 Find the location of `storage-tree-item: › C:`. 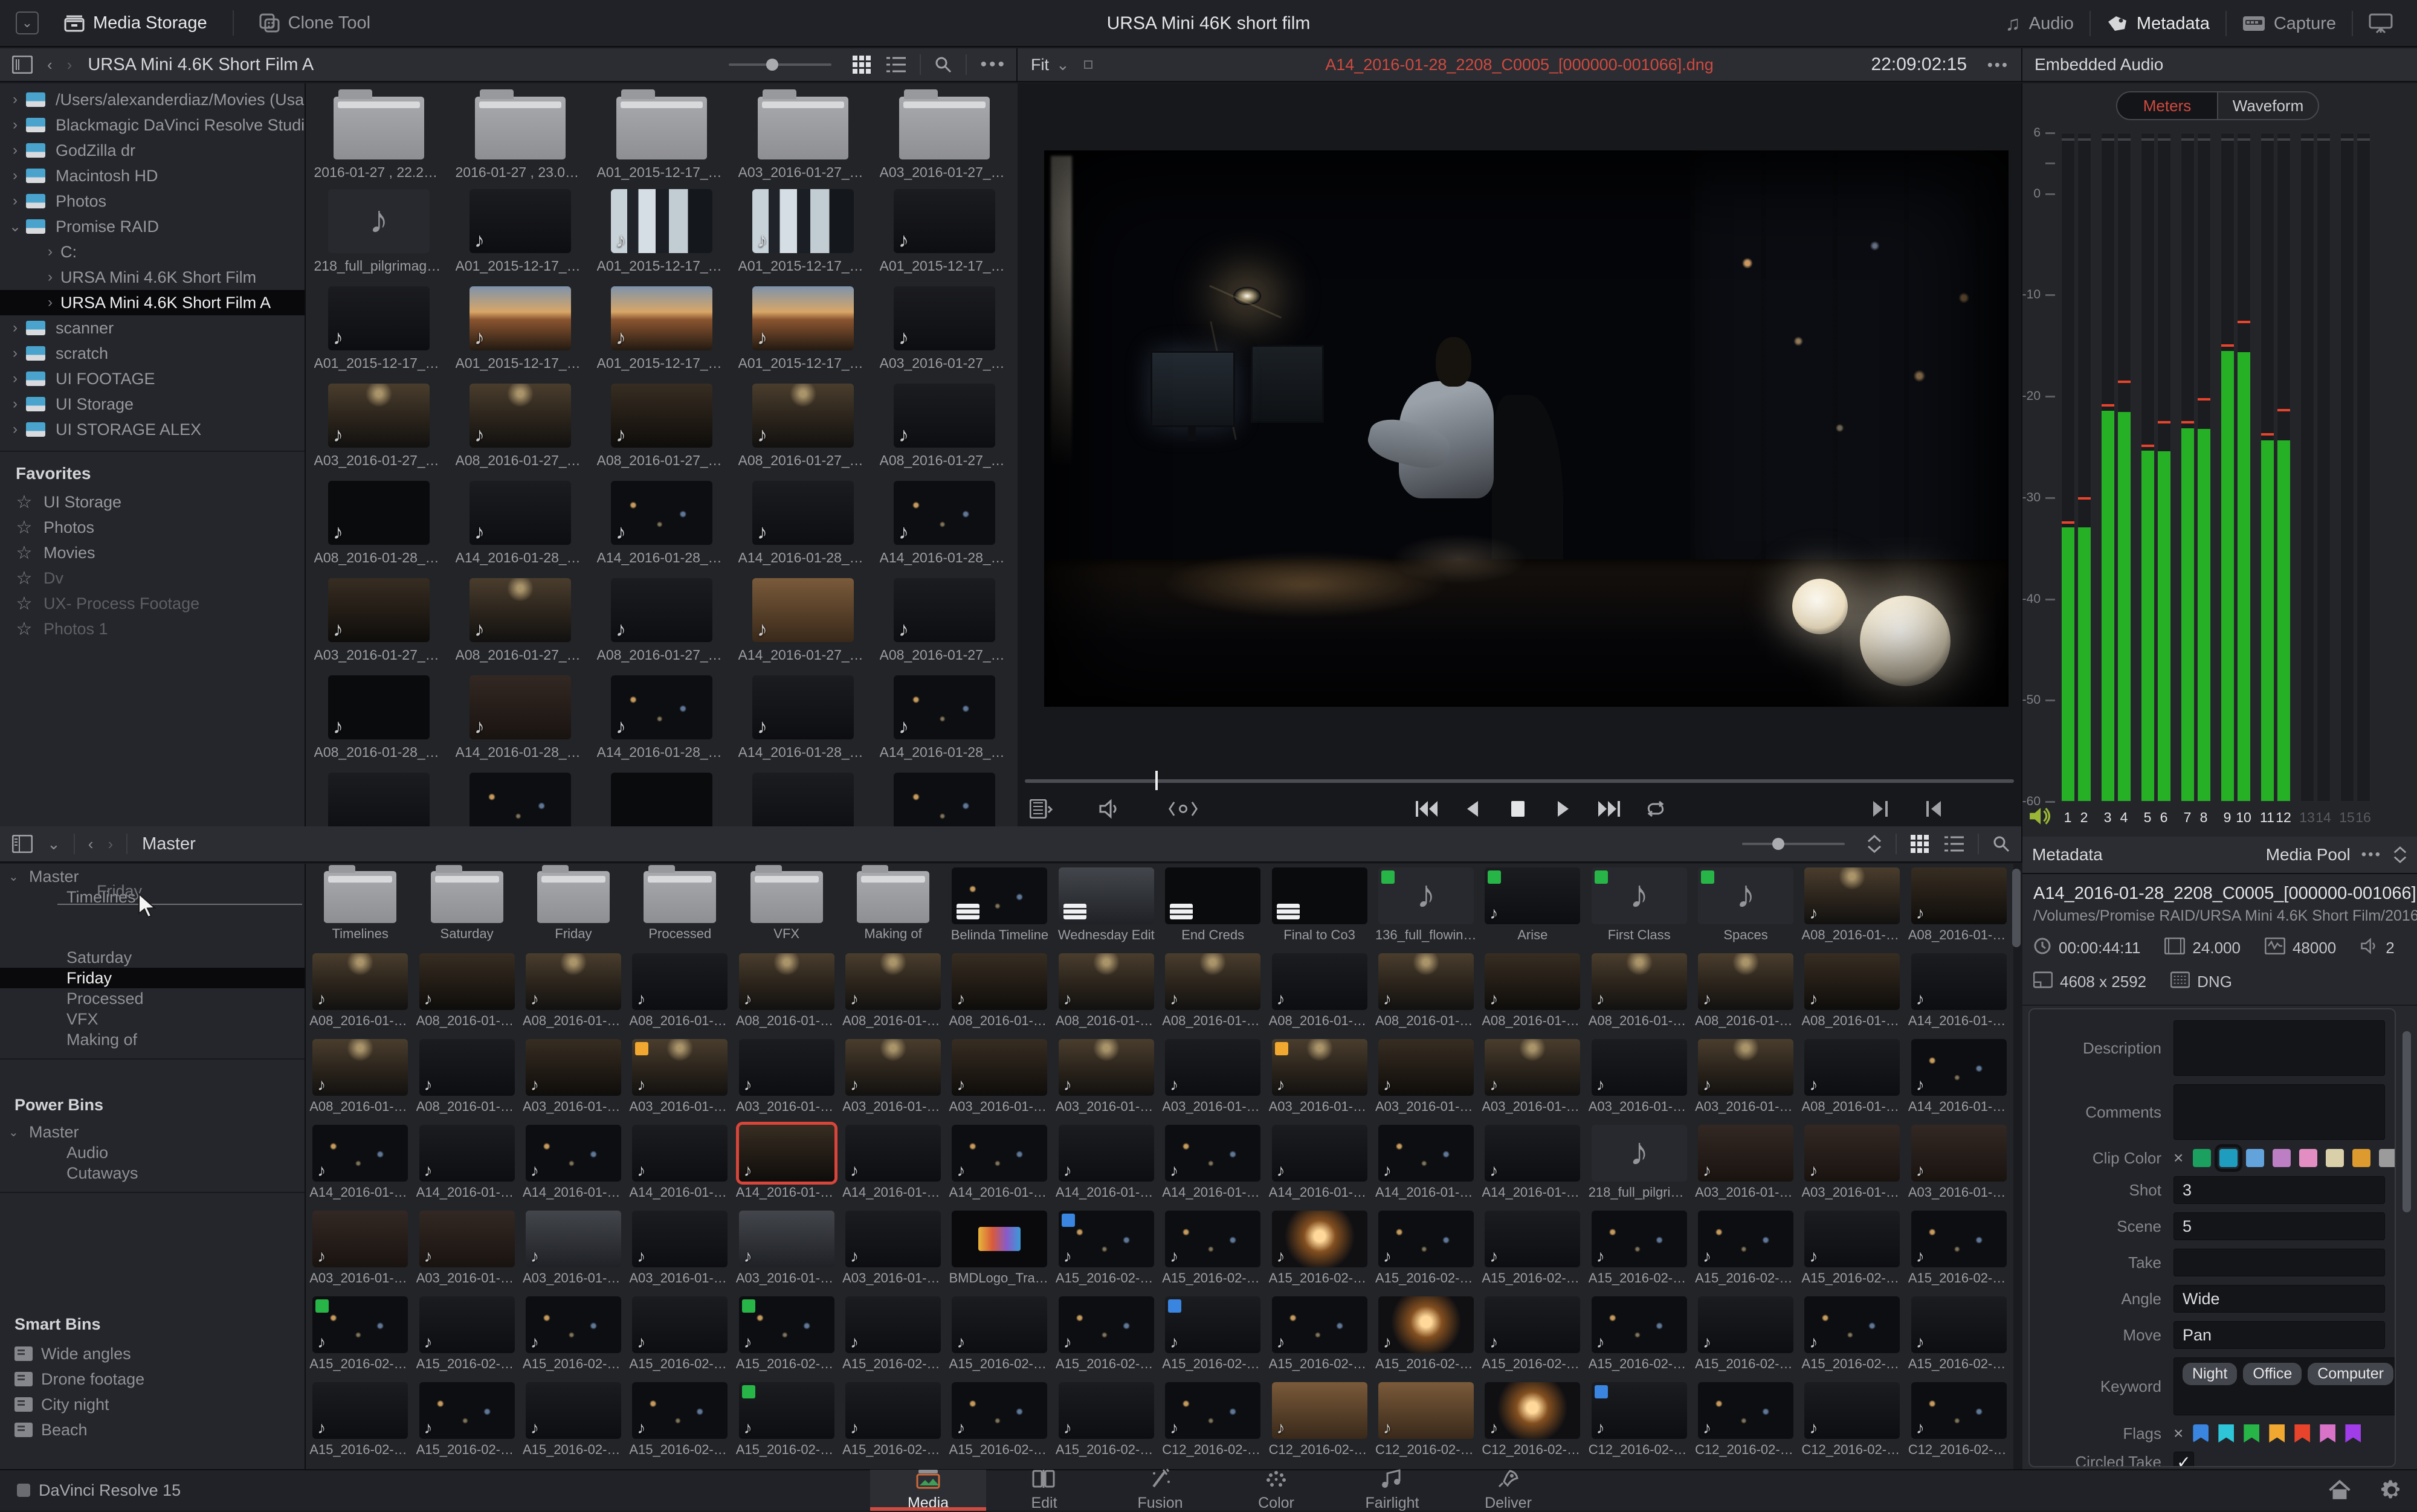

storage-tree-item: › C: is located at coordinates (152, 252).